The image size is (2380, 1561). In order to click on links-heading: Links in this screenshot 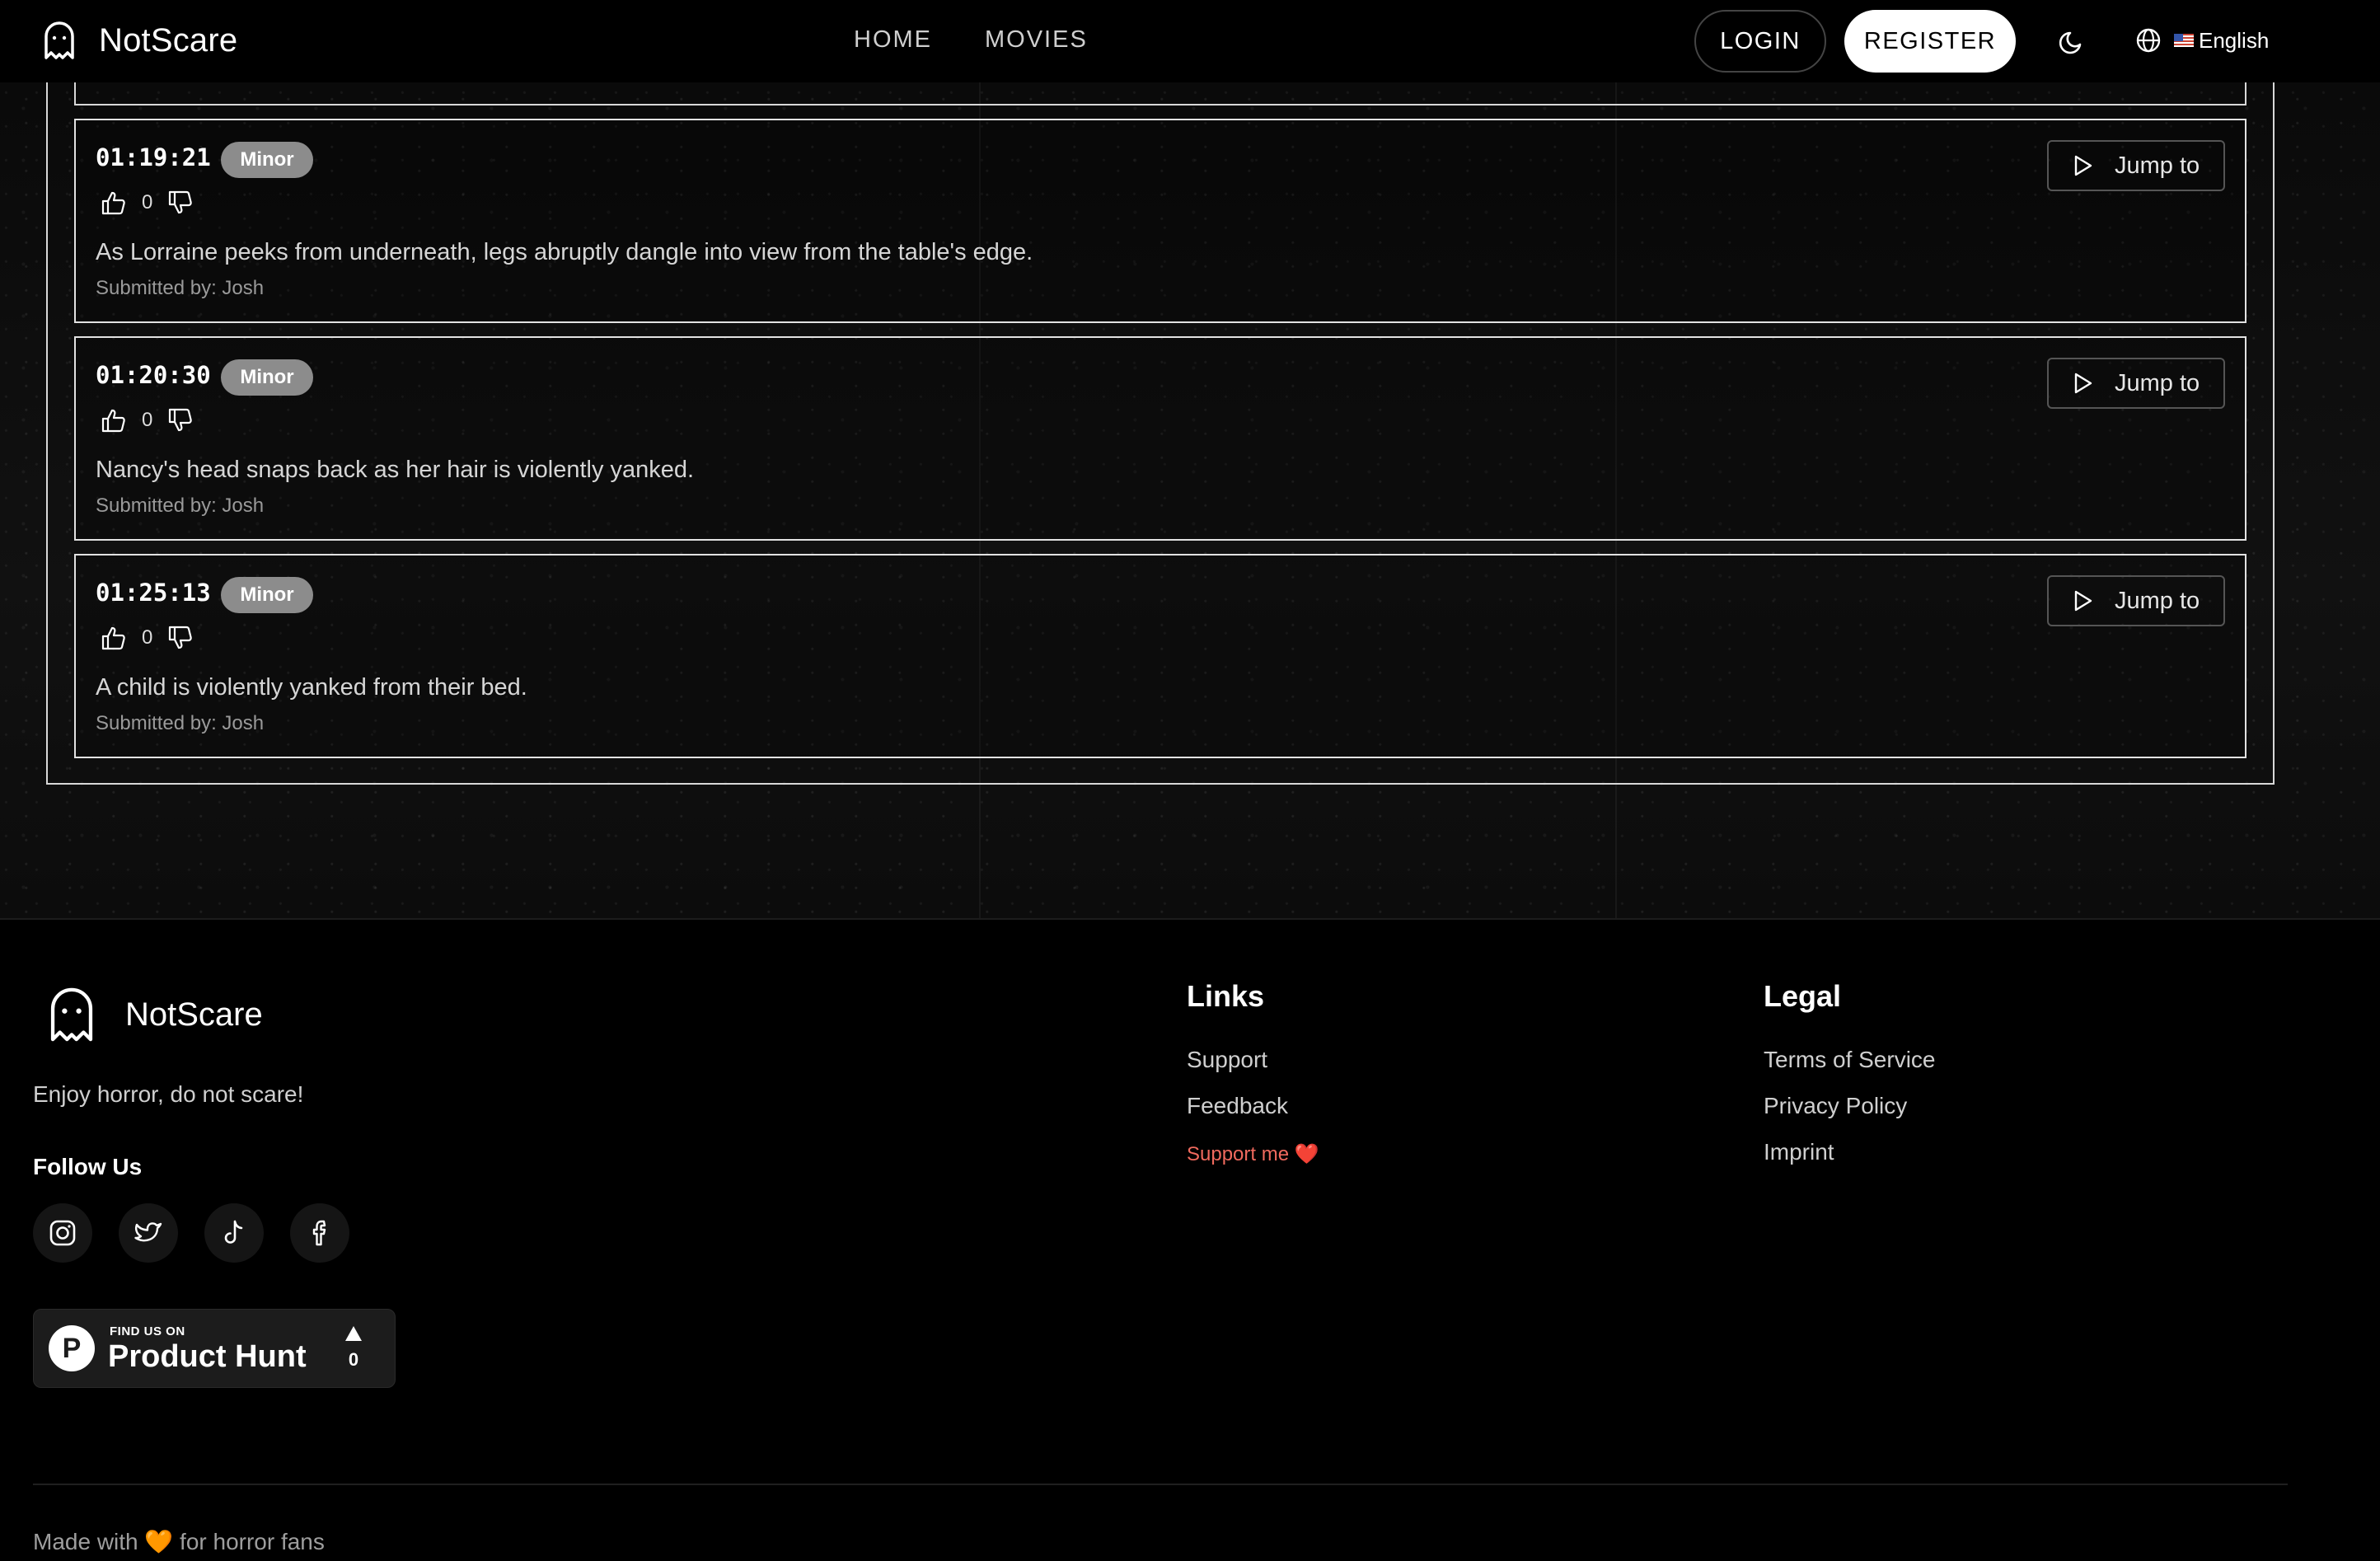, I will do `click(1226, 996)`.